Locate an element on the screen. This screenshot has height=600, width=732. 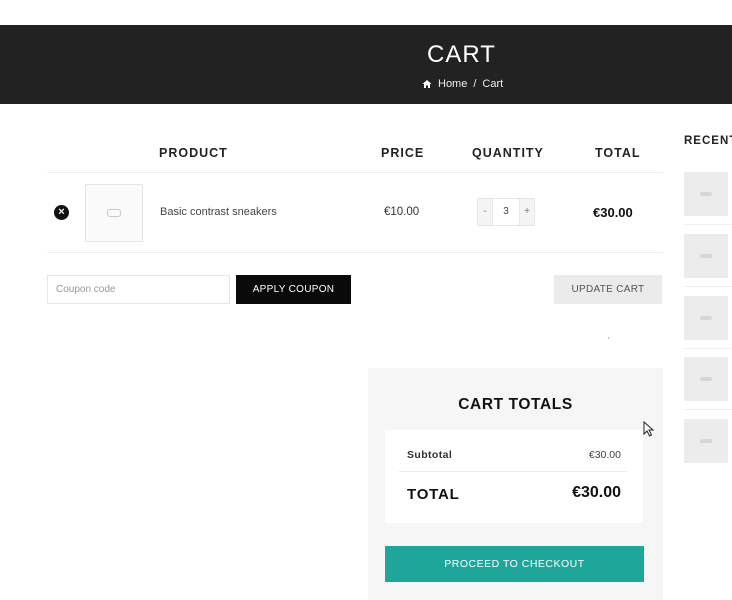
product-thumbnail is located at coordinates (114, 213).